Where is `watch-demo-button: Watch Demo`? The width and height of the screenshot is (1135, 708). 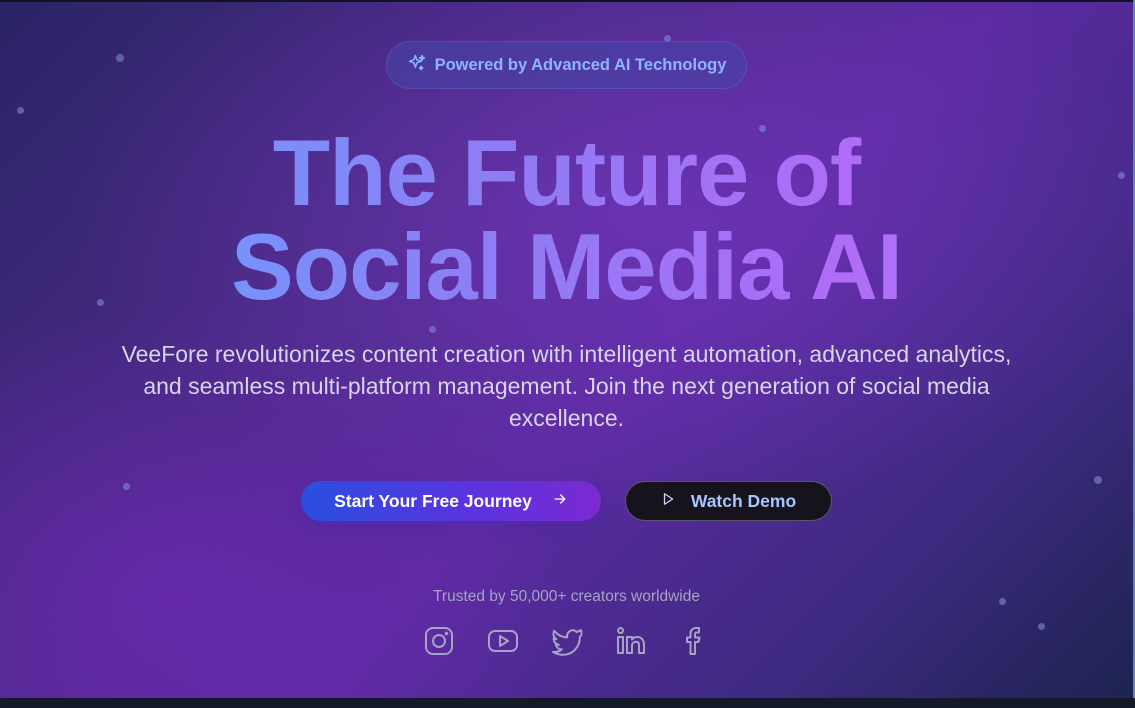
watch-demo-button: Watch Demo is located at coordinates (728, 501).